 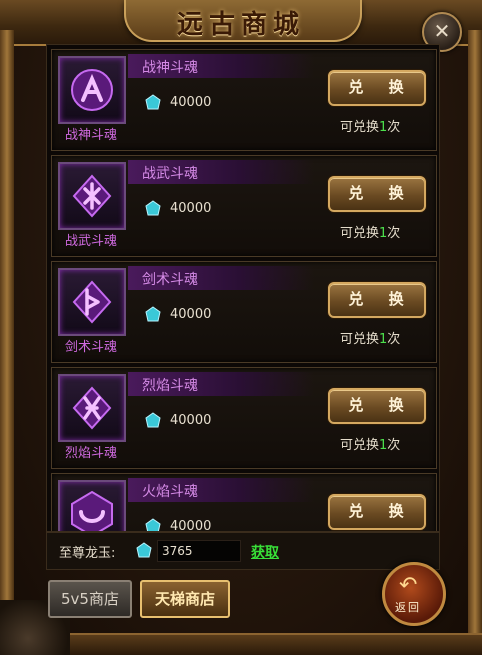 What do you see at coordinates (475, 335) in the screenshot?
I see `frame-right` at bounding box center [475, 335].